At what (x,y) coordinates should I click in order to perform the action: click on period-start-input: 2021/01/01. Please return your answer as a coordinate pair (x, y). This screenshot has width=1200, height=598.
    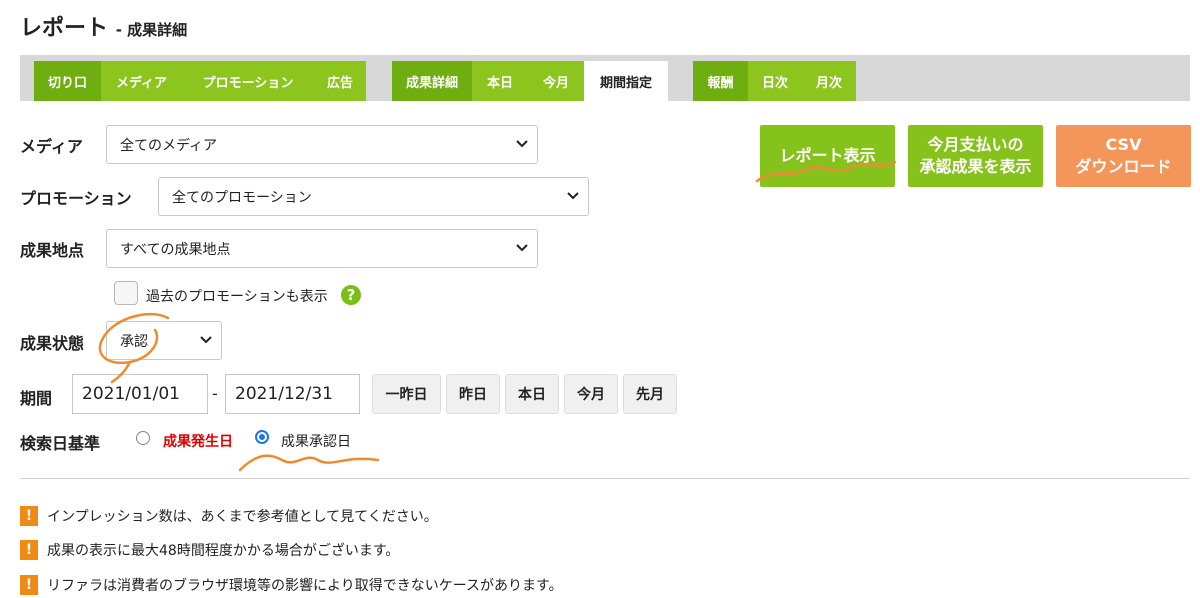
    Looking at the image, I should click on (140, 394).